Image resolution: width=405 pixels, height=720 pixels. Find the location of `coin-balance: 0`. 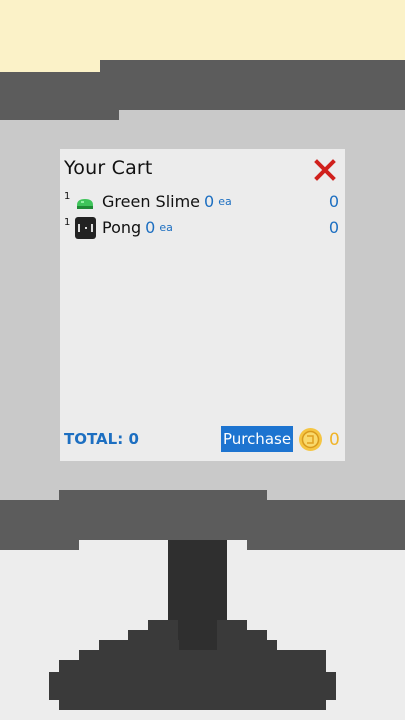

coin-balance: 0 is located at coordinates (334, 440).